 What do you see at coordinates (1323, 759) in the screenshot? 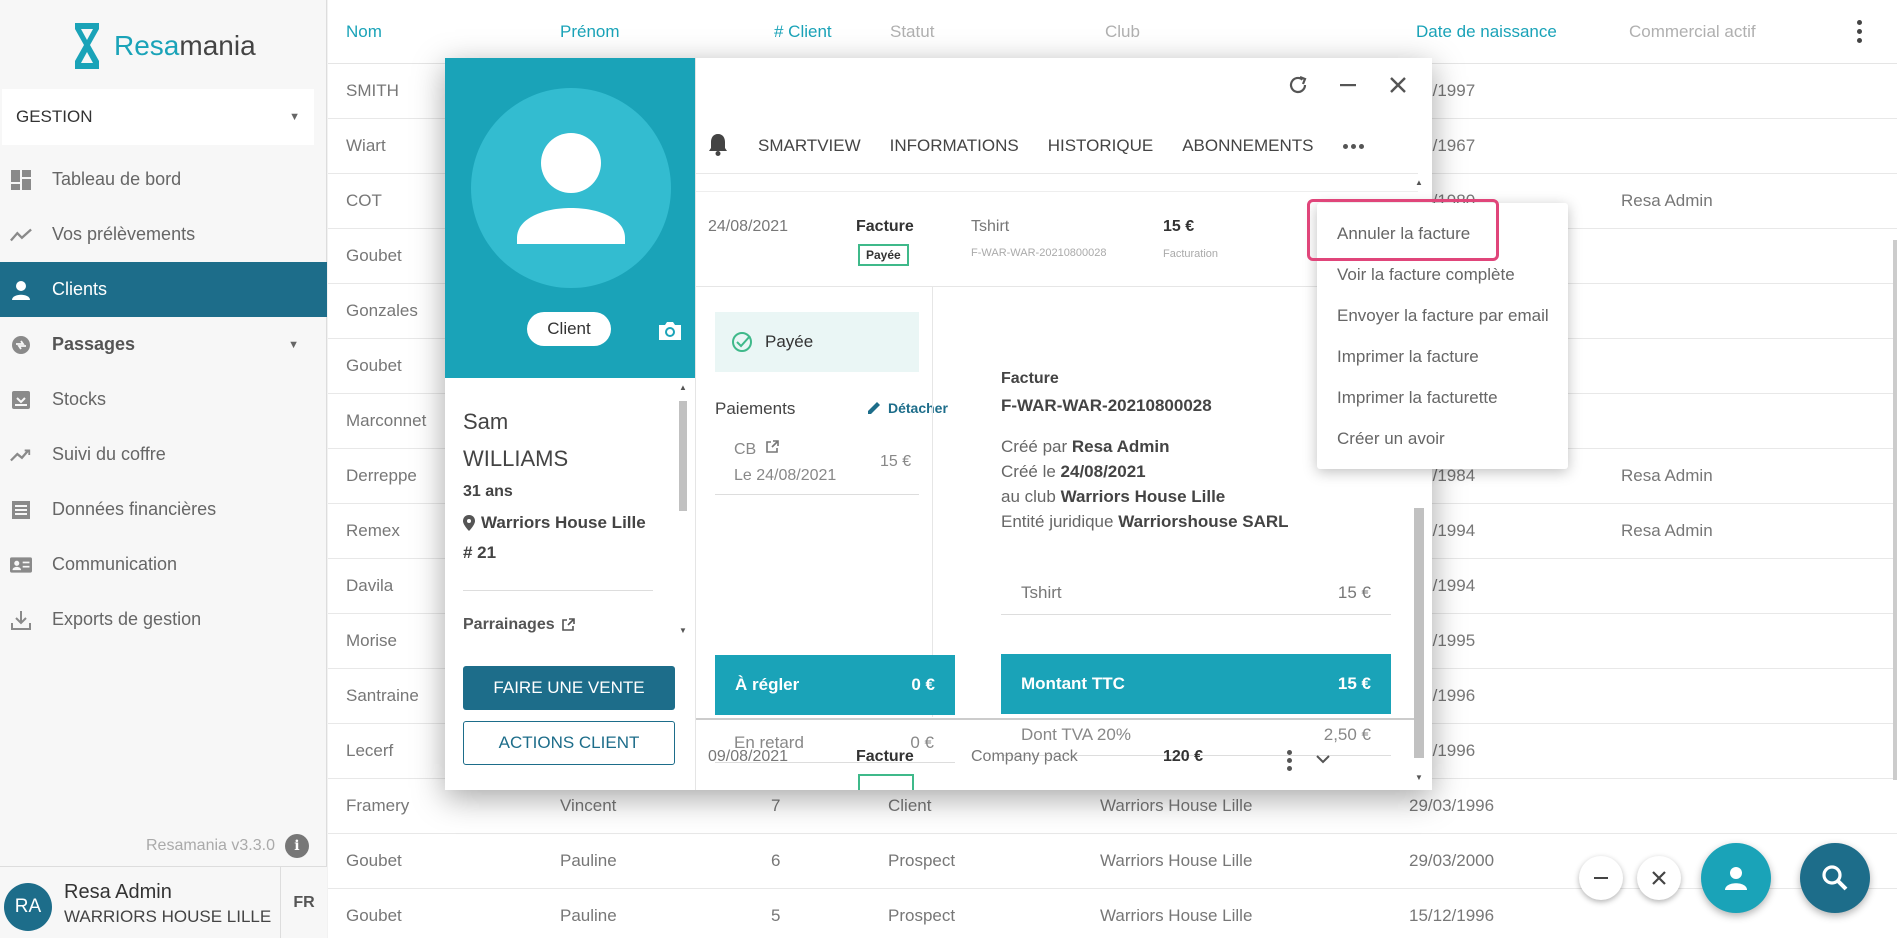
I see `chevron-down-icon` at bounding box center [1323, 759].